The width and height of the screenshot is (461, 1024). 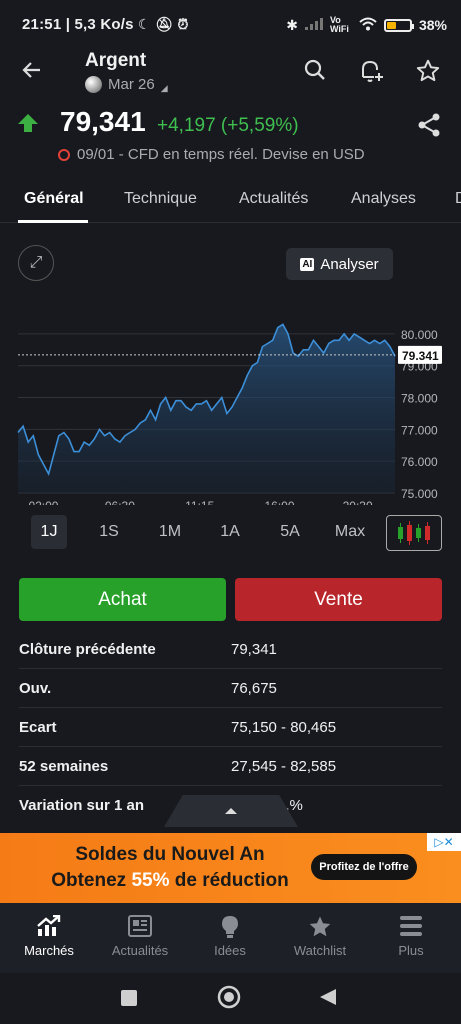 What do you see at coordinates (429, 127) in the screenshot?
I see `share-button` at bounding box center [429, 127].